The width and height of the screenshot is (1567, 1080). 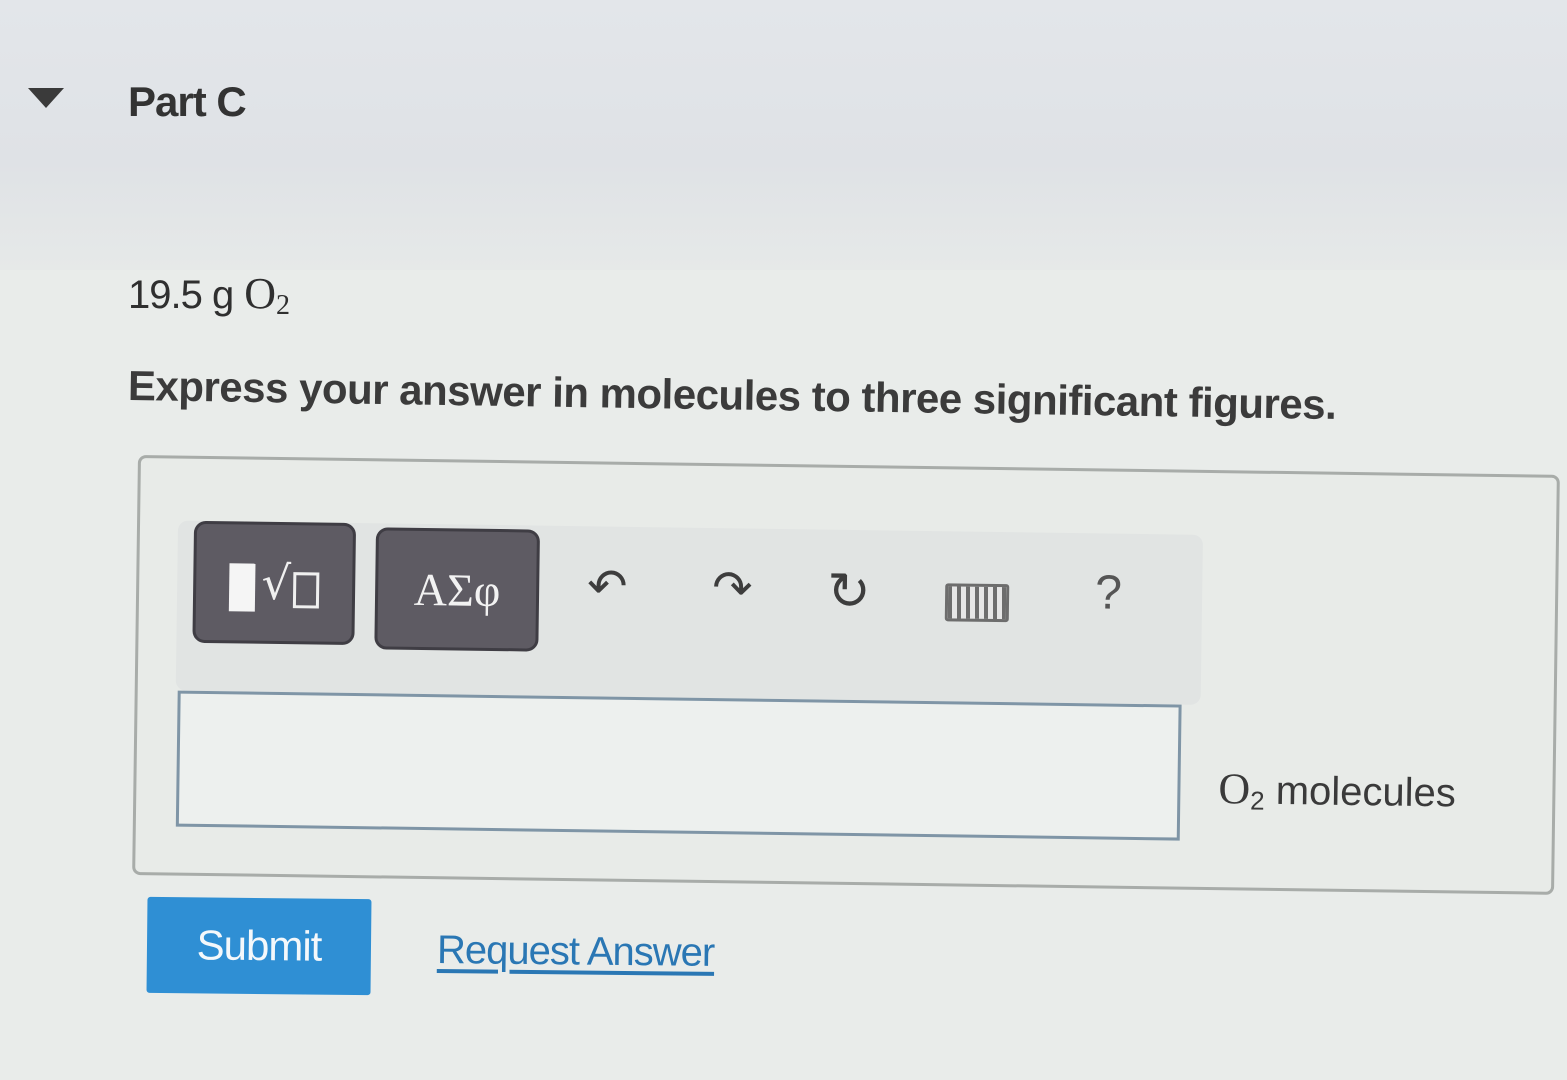 I want to click on symbols-button: ΑΣφ, so click(x=457, y=589).